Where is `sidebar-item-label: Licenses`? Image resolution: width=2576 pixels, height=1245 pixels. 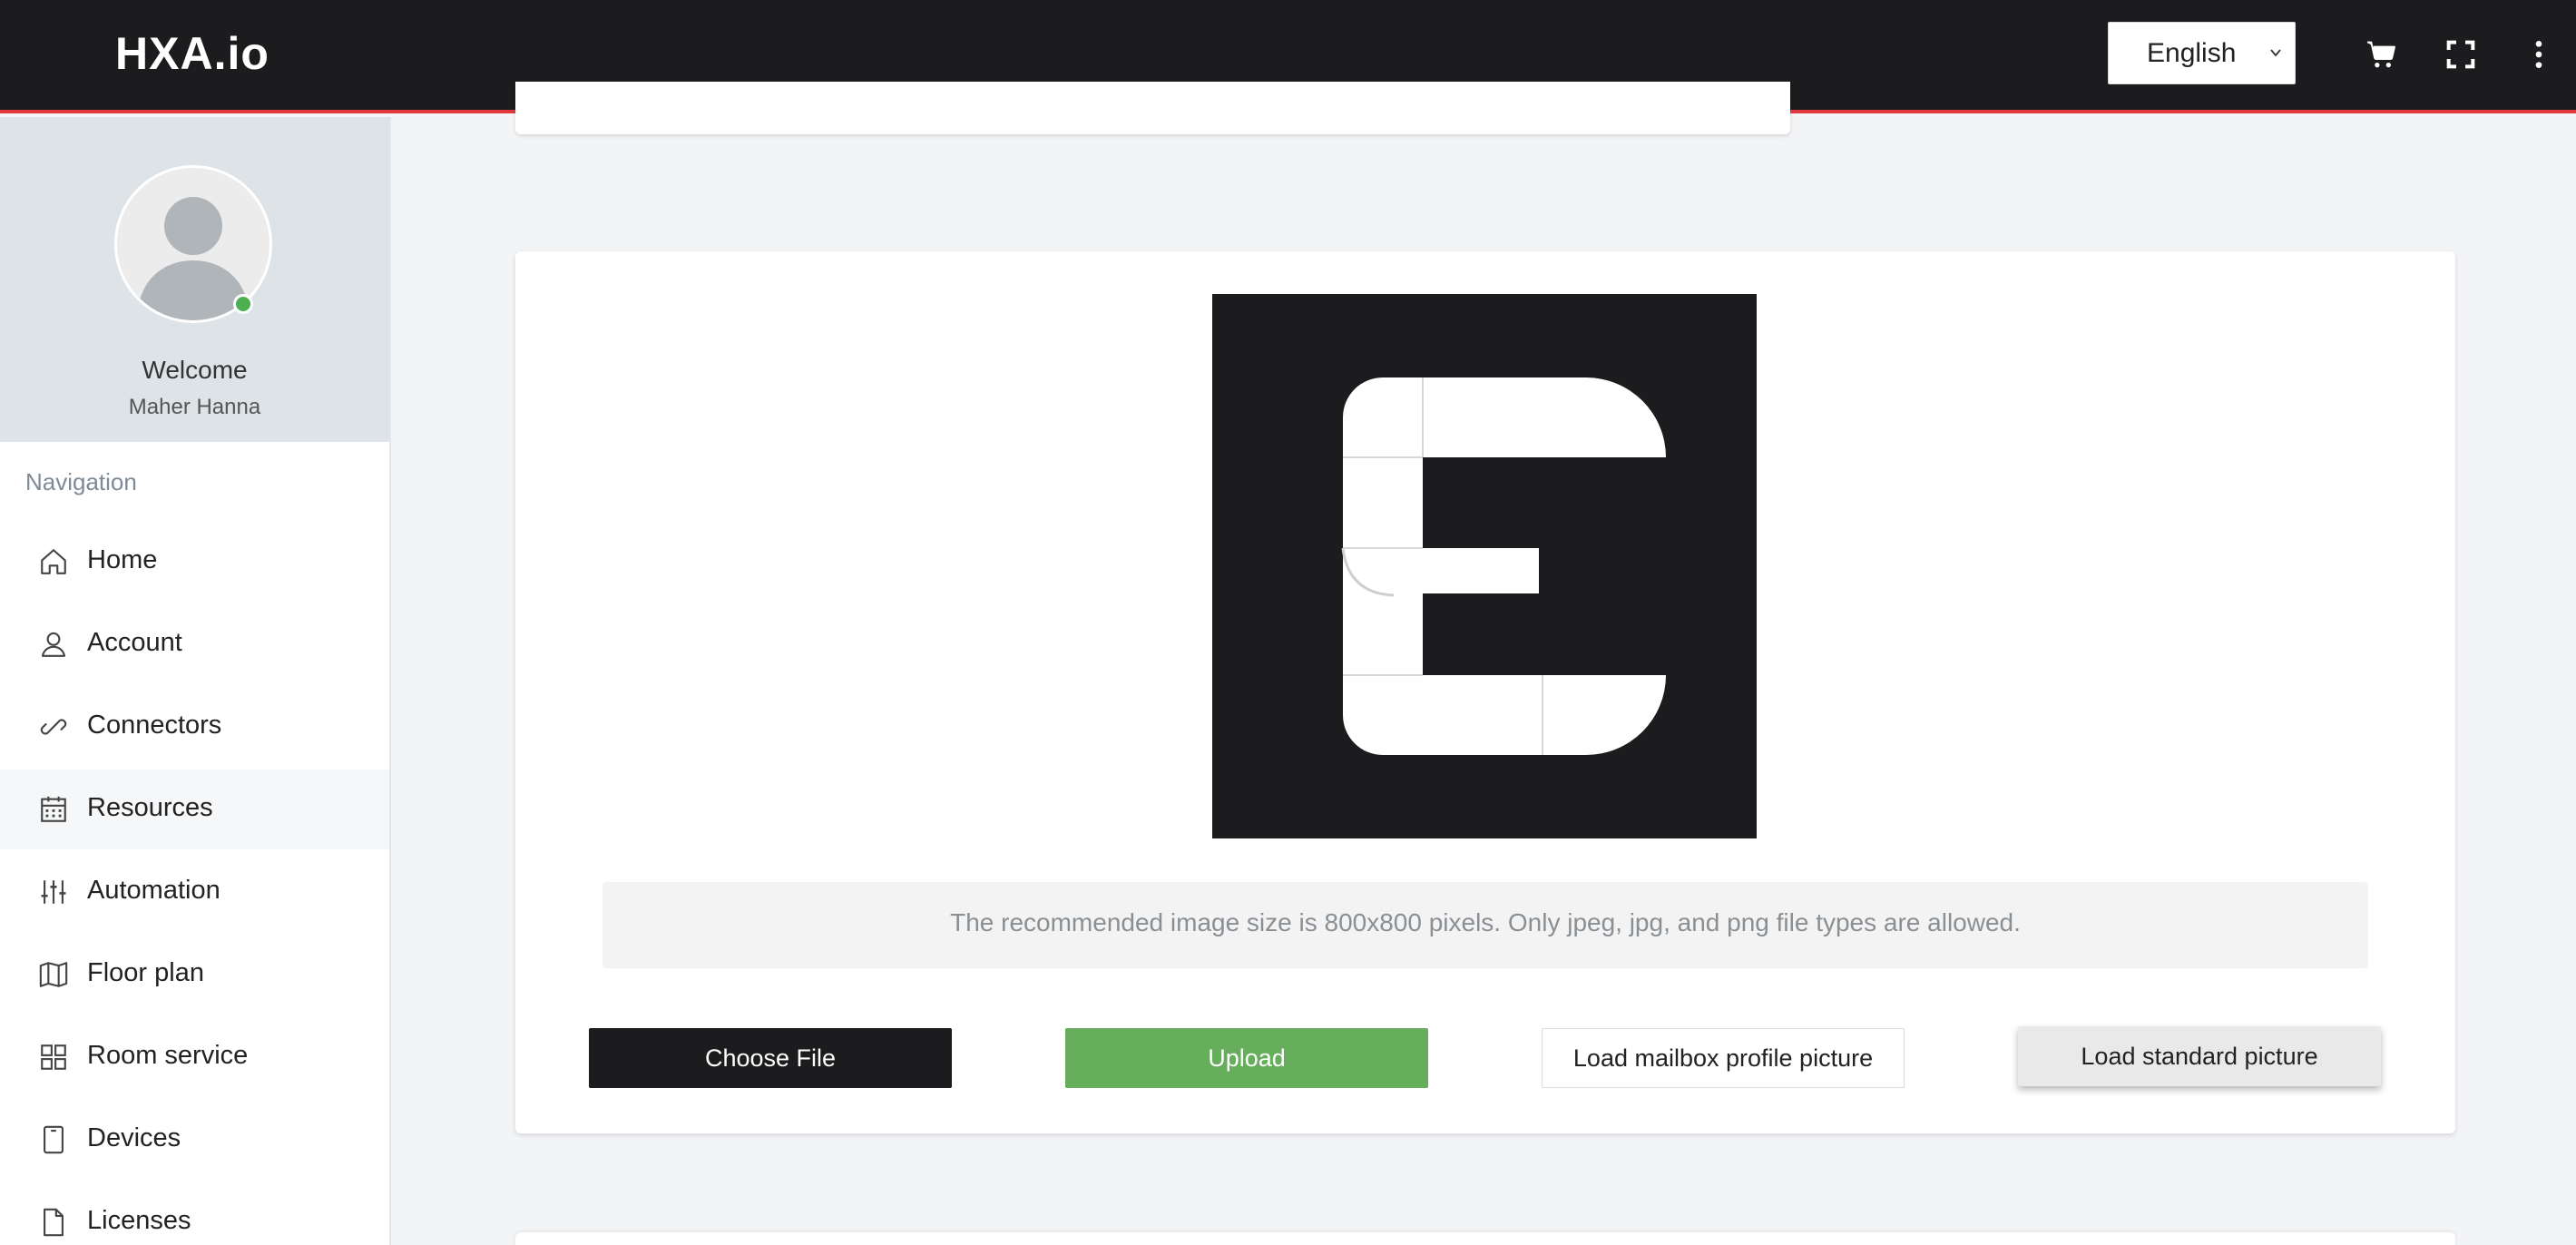
sidebar-item-label: Licenses is located at coordinates (139, 1220).